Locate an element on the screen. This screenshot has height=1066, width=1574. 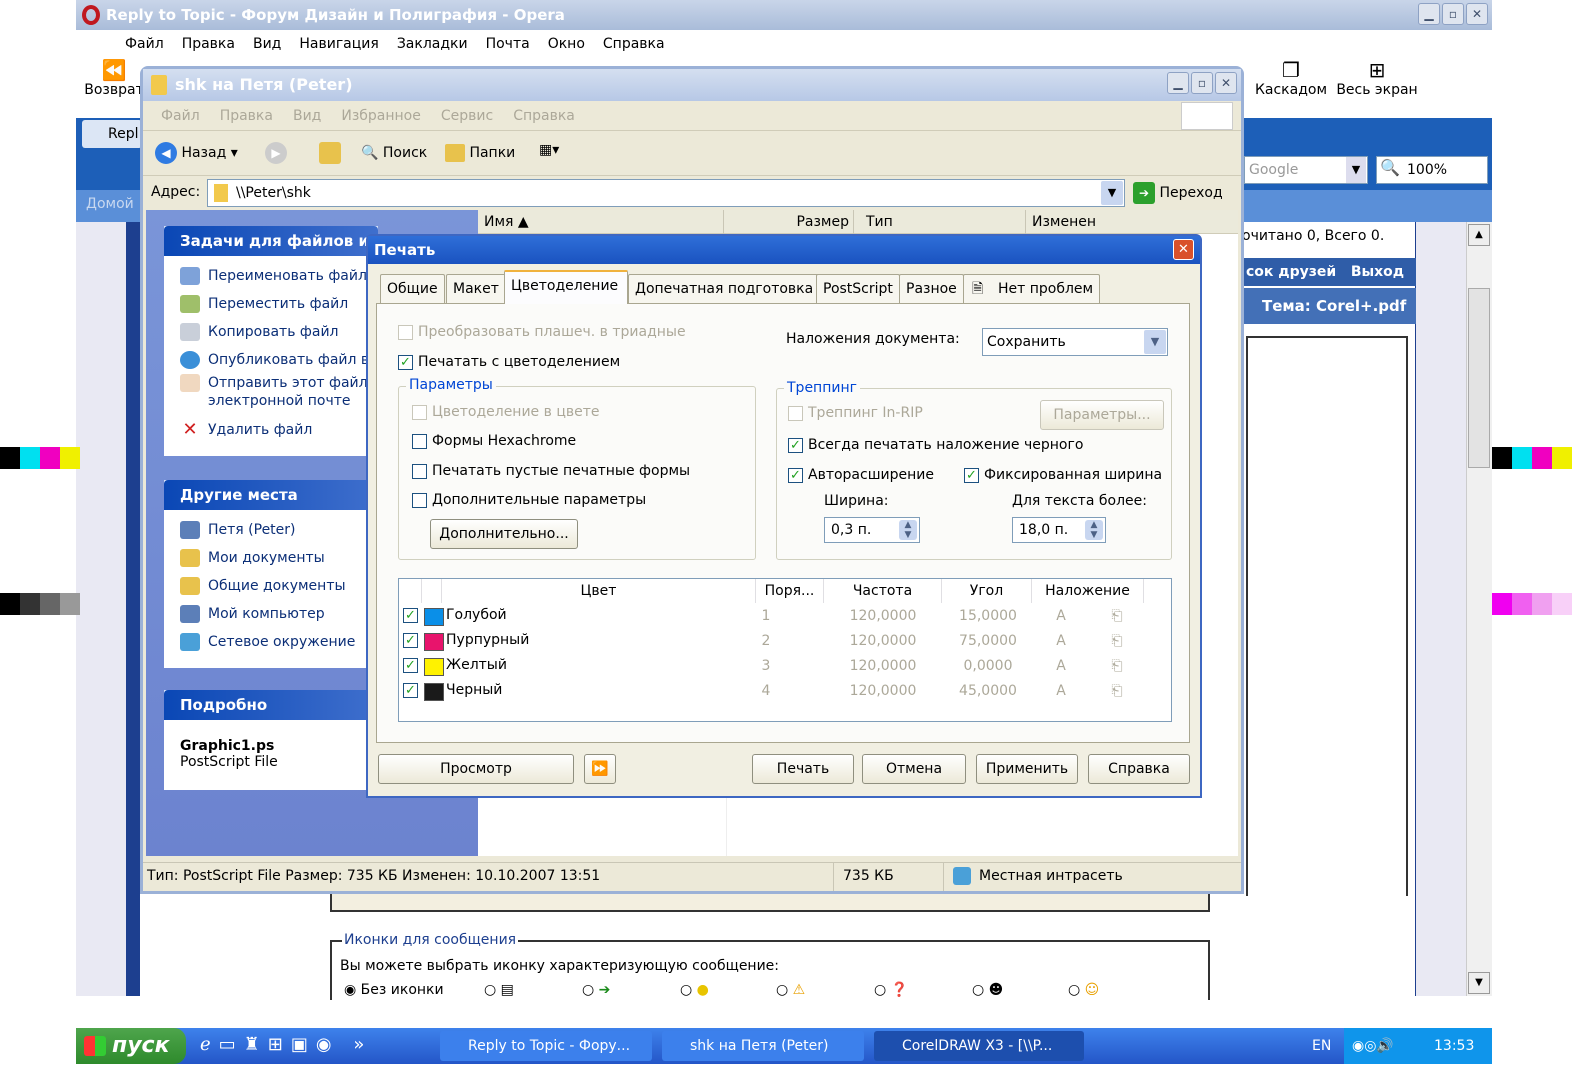
col-size: Размер is located at coordinates (791, 222).